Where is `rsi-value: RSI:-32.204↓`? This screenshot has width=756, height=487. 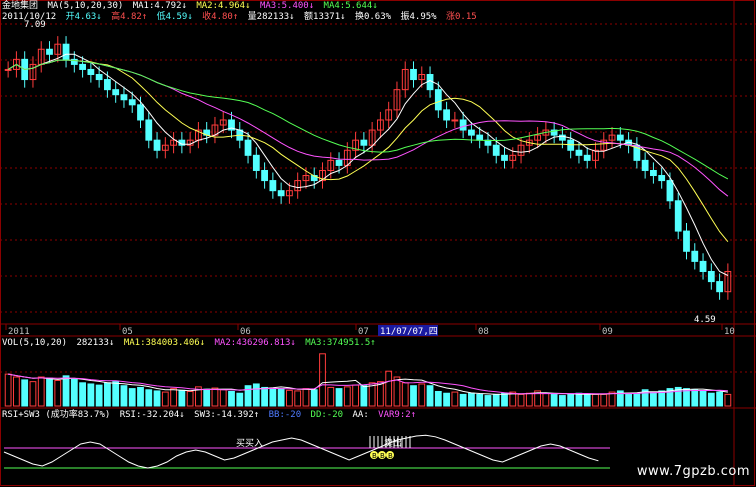
rsi-value: RSI:-32.204↓ is located at coordinates (152, 415).